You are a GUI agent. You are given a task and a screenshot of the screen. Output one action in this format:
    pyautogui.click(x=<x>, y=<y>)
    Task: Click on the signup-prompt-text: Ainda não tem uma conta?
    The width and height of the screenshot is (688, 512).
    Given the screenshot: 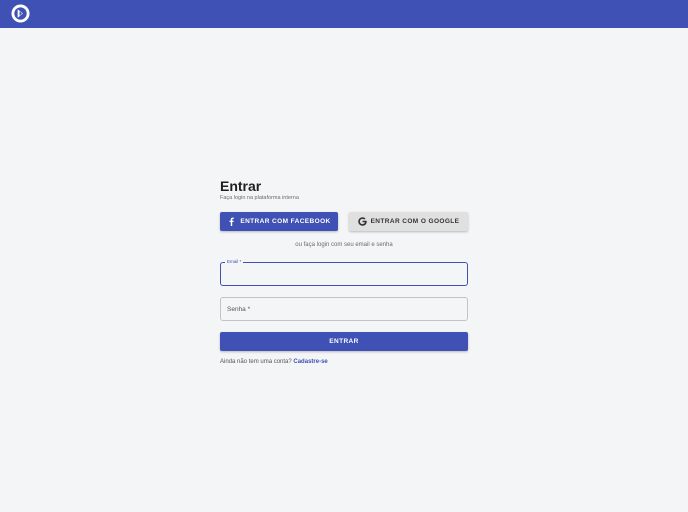 What is the action you would take?
    pyautogui.click(x=256, y=362)
    